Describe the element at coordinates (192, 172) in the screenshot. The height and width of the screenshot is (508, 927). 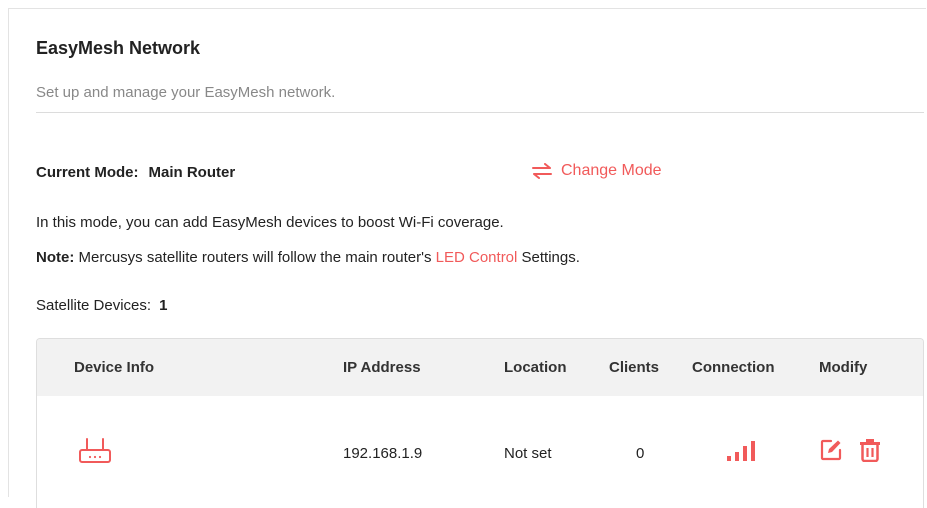
I see `current-mode-value: Main Router` at that location.